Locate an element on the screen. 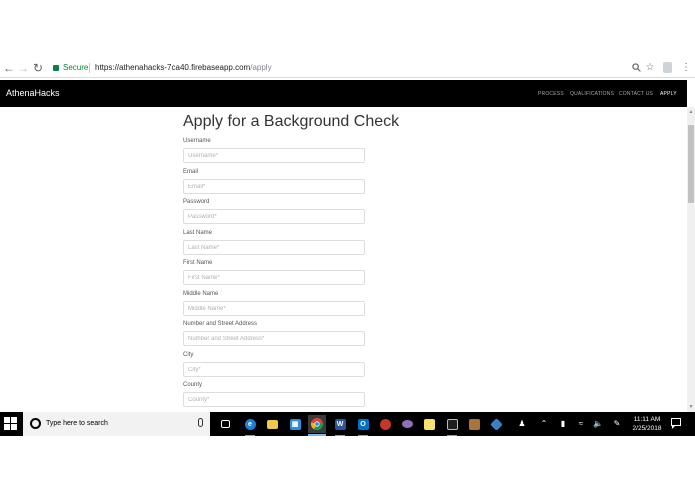 The width and height of the screenshot is (695, 494). taskbar-file-explorer is located at coordinates (272, 424).